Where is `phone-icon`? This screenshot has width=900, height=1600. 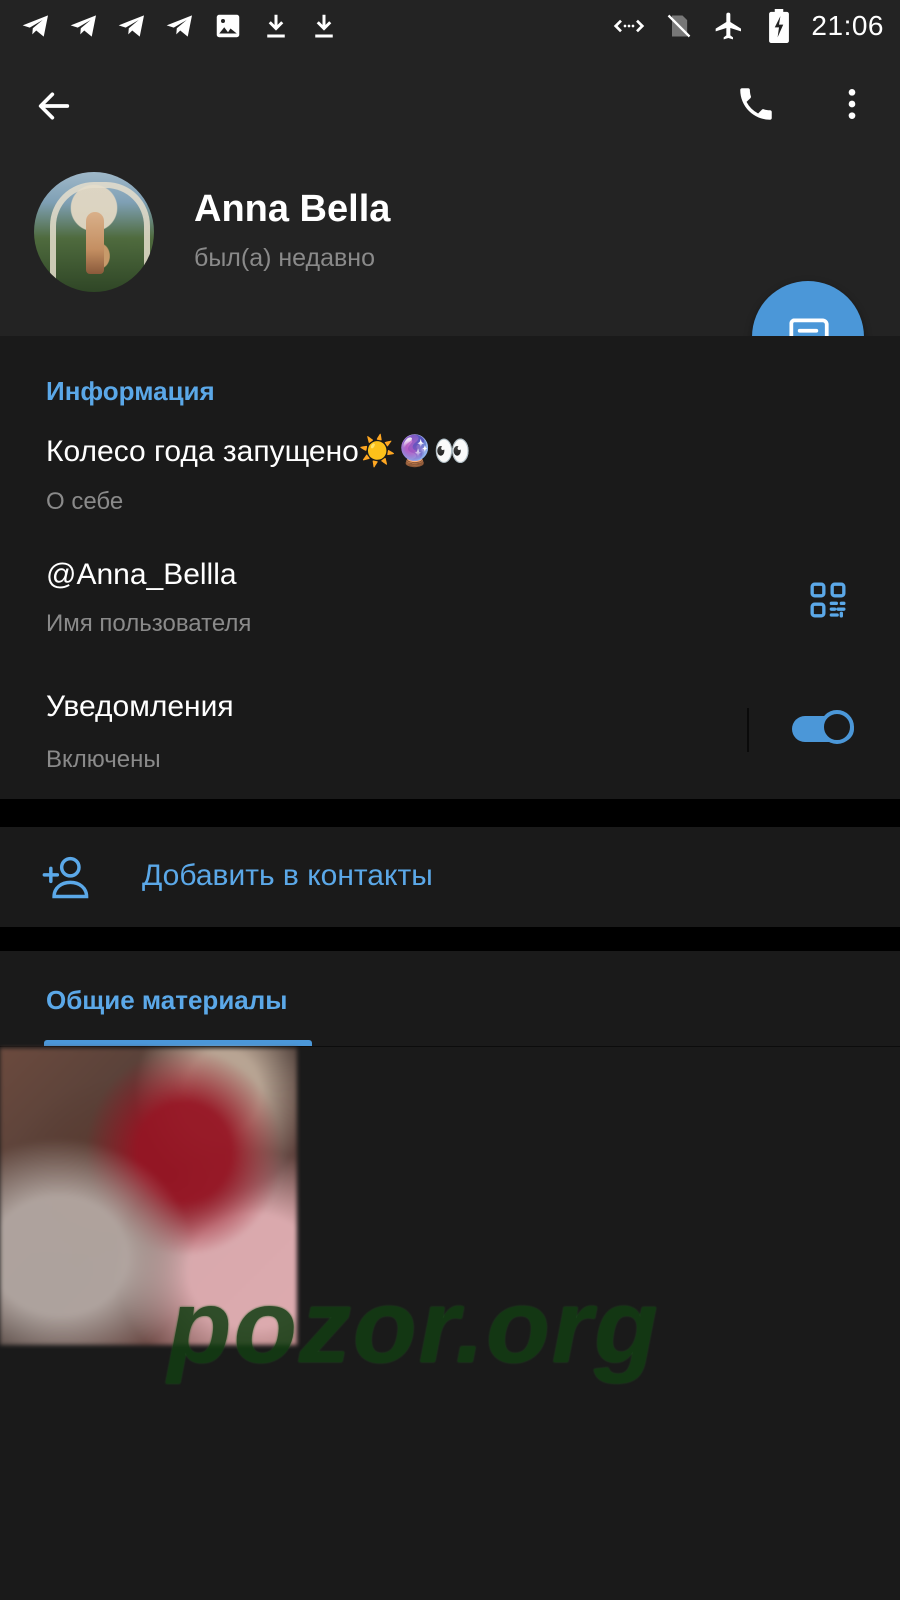
phone-icon is located at coordinates (756, 104).